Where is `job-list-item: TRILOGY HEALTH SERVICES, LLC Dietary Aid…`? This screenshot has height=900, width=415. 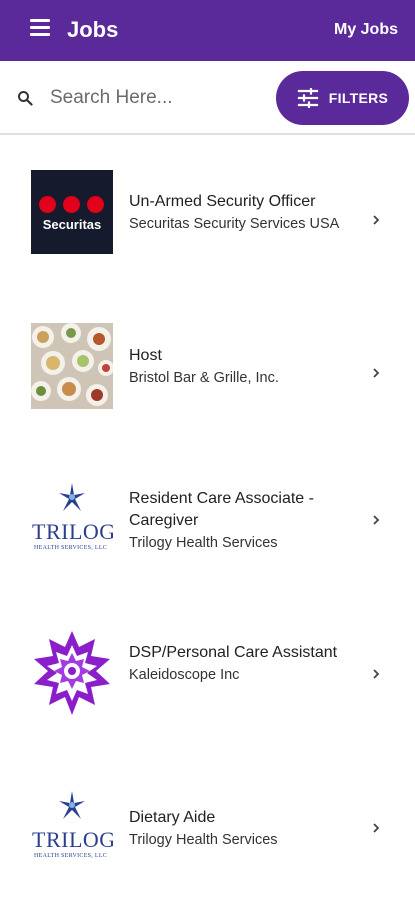 job-list-item: TRILOGY HEALTH SERVICES, LLC Dietary Aid… is located at coordinates (207, 826).